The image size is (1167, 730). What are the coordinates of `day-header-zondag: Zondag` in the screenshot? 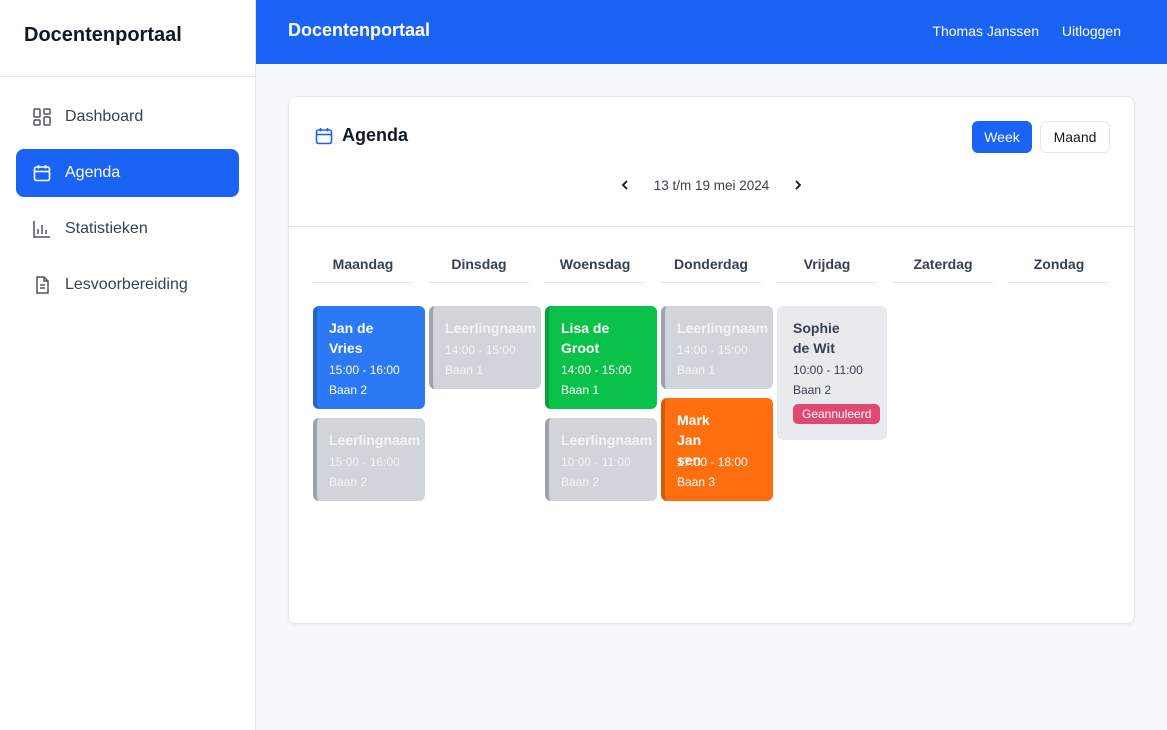 It's located at (1059, 263).